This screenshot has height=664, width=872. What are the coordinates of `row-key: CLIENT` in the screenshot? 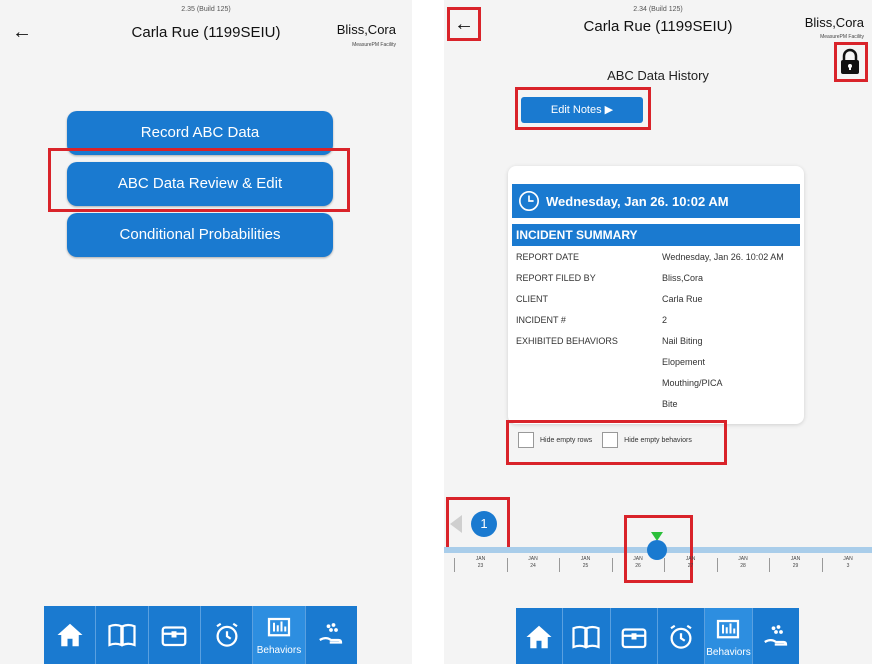 It's located at (532, 299).